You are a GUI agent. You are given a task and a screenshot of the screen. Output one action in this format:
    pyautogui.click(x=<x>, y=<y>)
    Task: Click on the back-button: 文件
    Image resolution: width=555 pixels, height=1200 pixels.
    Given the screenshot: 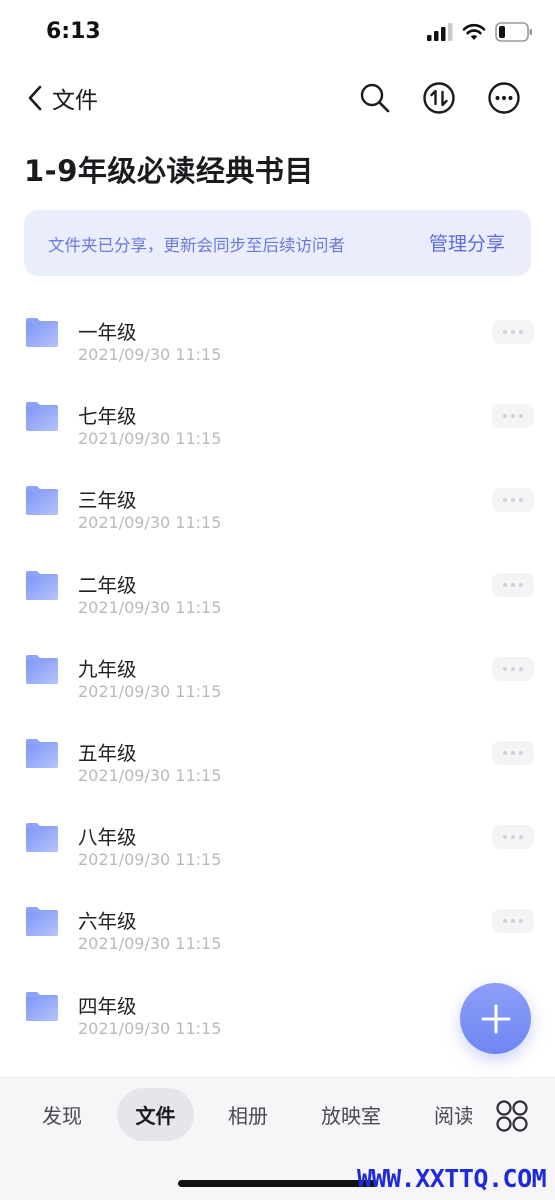 What is the action you would take?
    pyautogui.click(x=62, y=98)
    